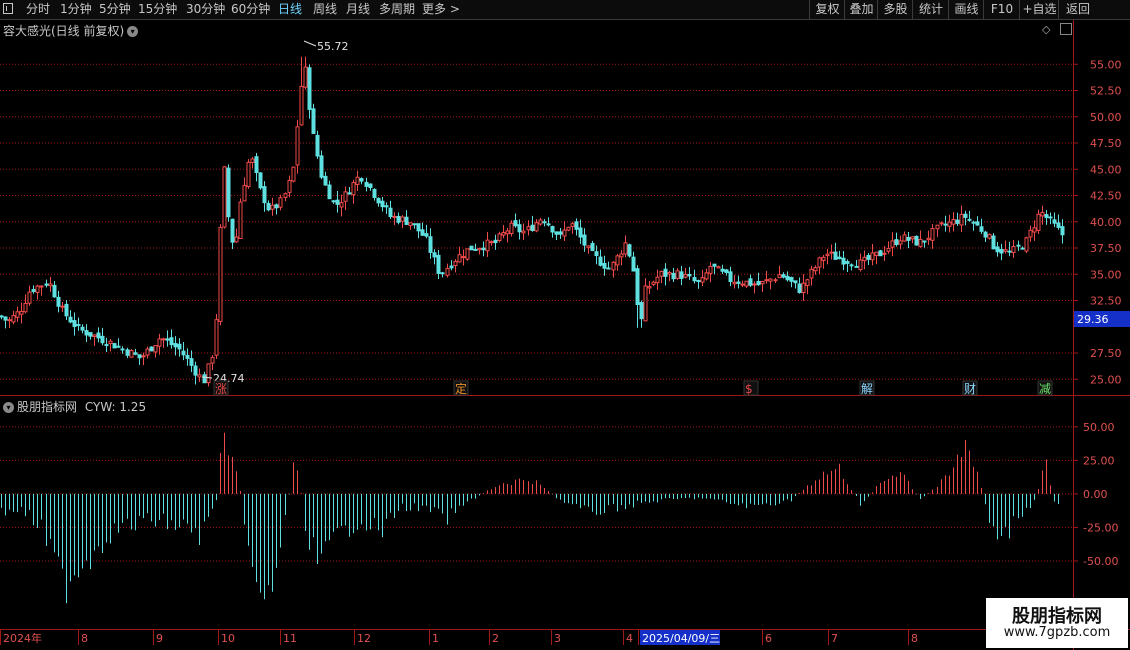 Image resolution: width=1130 pixels, height=650 pixels. Describe the element at coordinates (629, 638) in the screenshot. I see `time-axis-label: 4` at that location.